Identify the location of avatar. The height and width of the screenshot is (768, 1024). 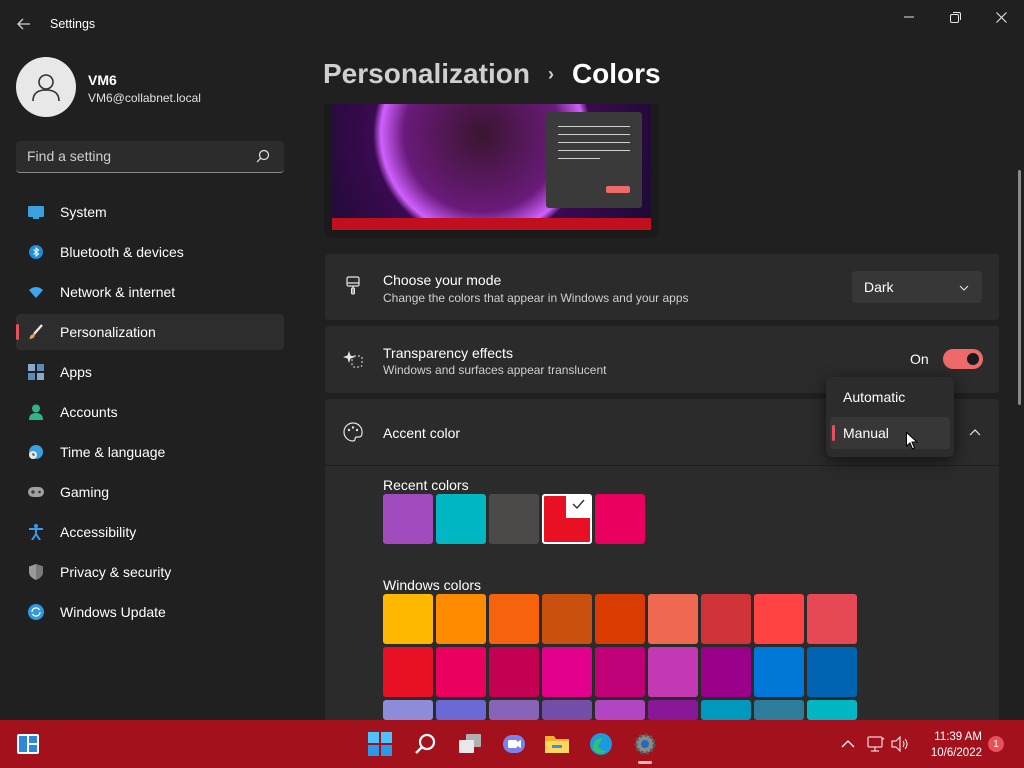
(46, 87).